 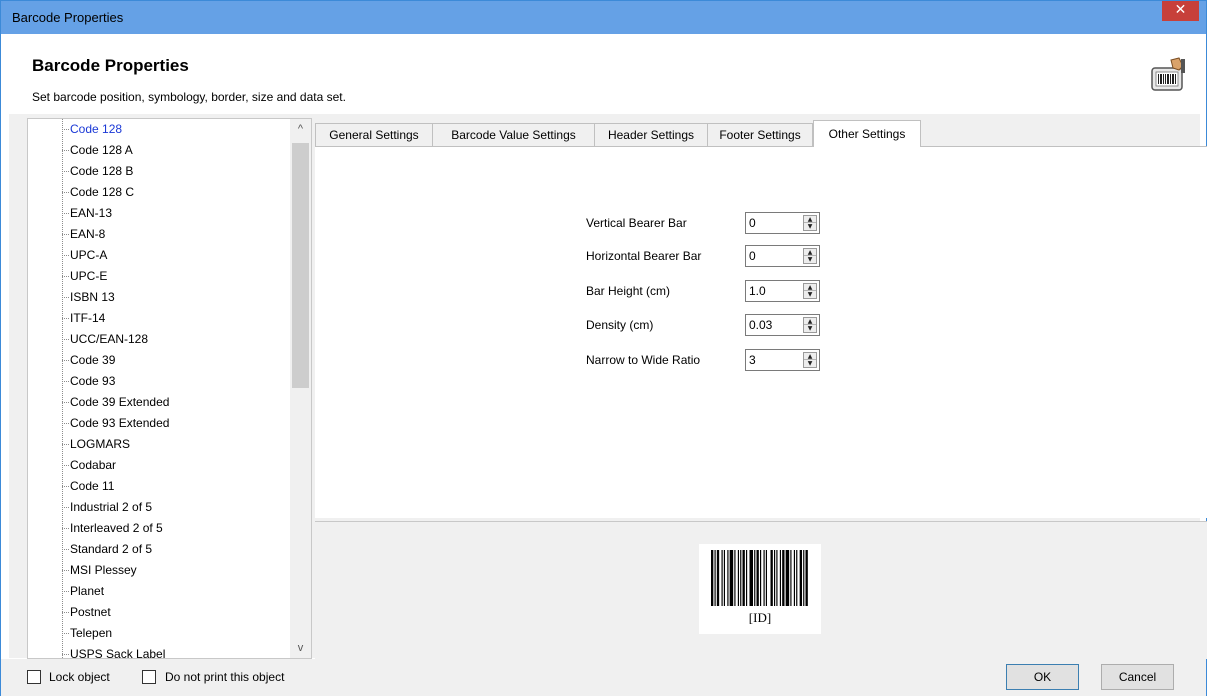 I want to click on tree-item: Interleaved 2 of 5, so click(x=159, y=528).